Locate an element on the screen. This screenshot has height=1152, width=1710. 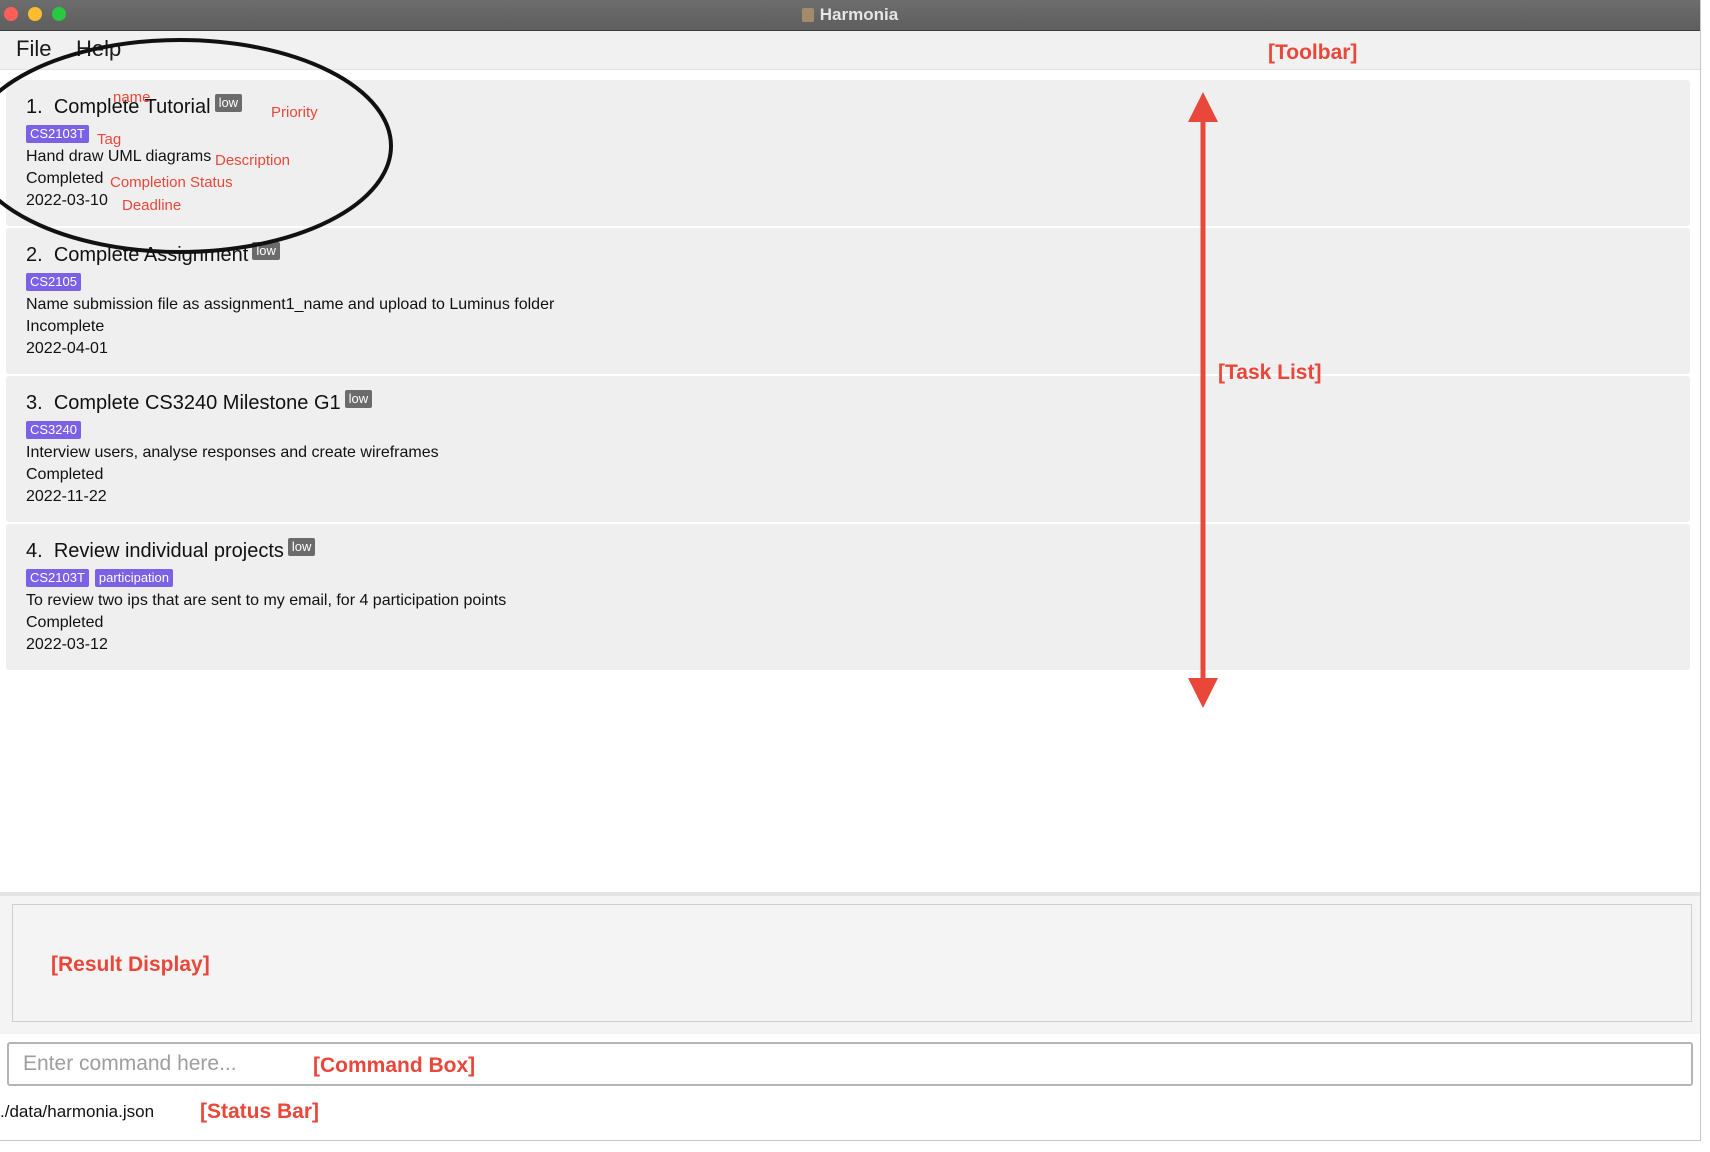
task-name: Complete Assignment is located at coordinates (151, 255).